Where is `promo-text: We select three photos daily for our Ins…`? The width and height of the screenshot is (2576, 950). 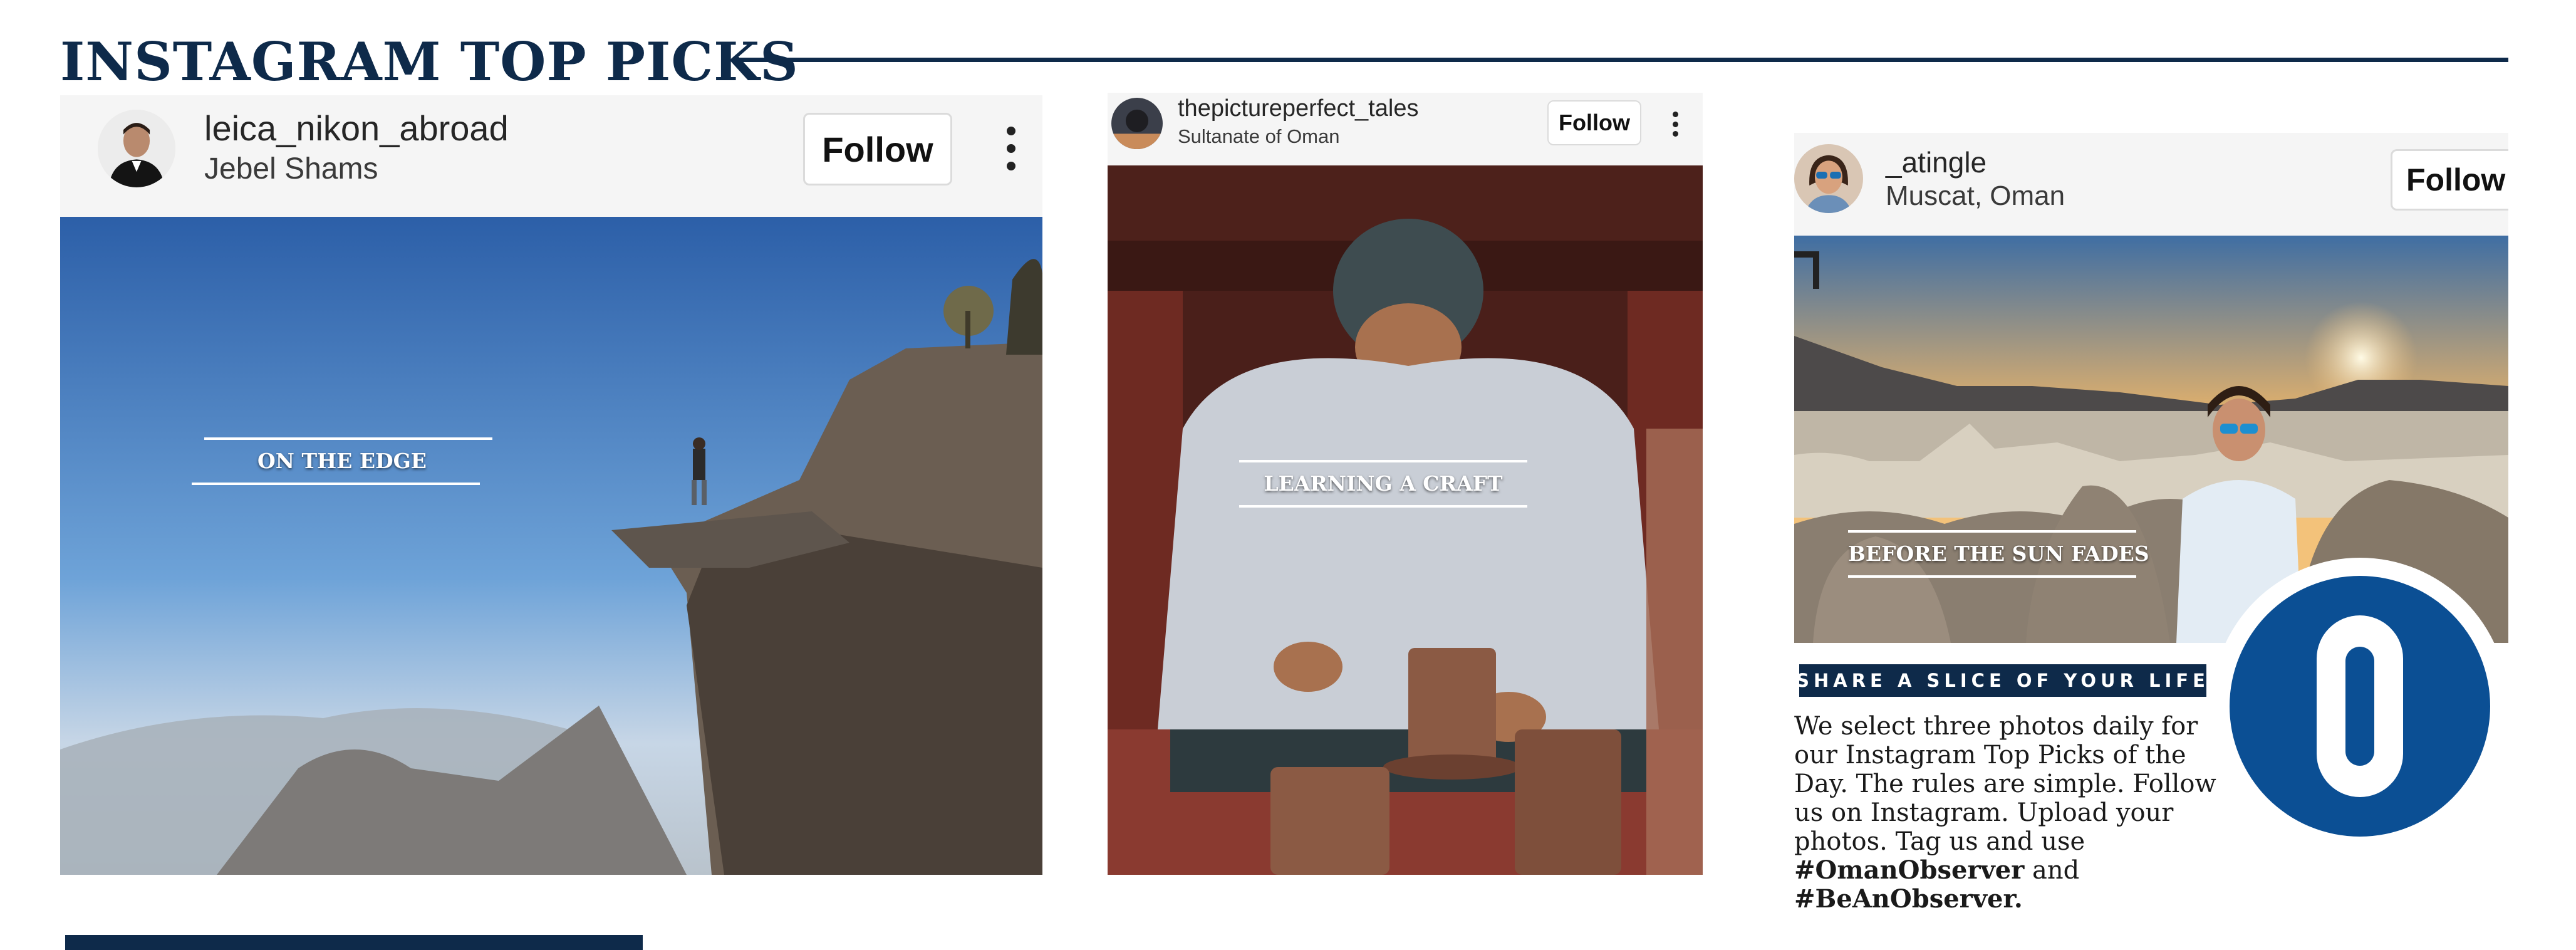 promo-text: We select three photos daily for our Ins… is located at coordinates (2032, 813).